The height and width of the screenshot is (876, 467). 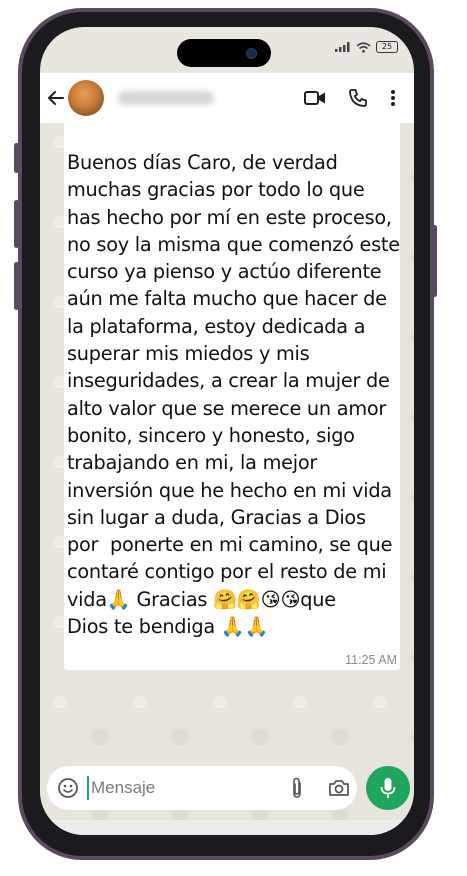 I want to click on avatar, so click(x=86, y=98).